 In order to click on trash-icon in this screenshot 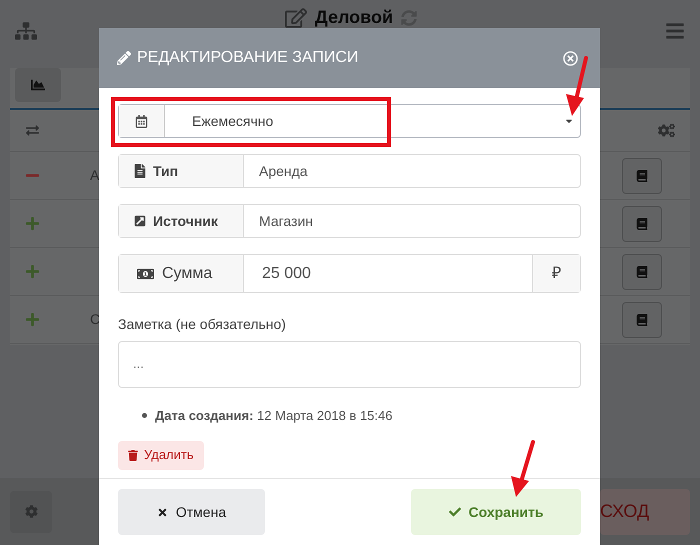, I will do `click(133, 455)`.